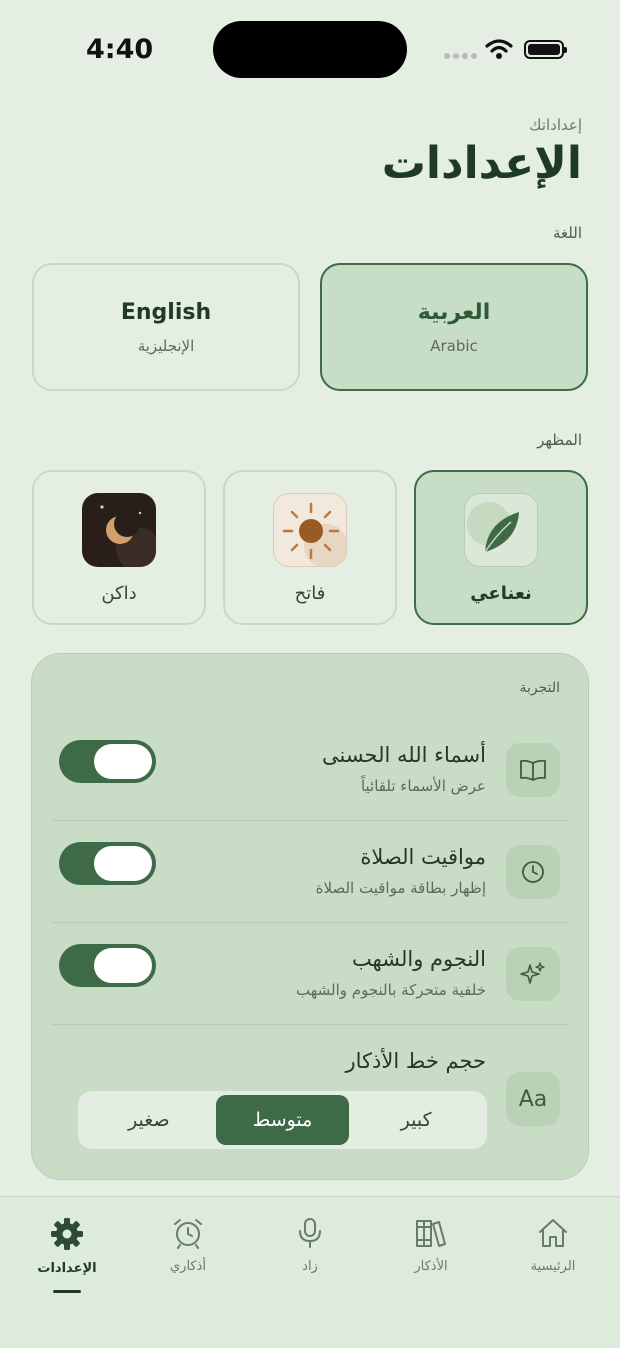 Image resolution: width=620 pixels, height=1348 pixels. Describe the element at coordinates (166, 345) in the screenshot. I see `language-option-sublabel: الإنجليزية` at that location.